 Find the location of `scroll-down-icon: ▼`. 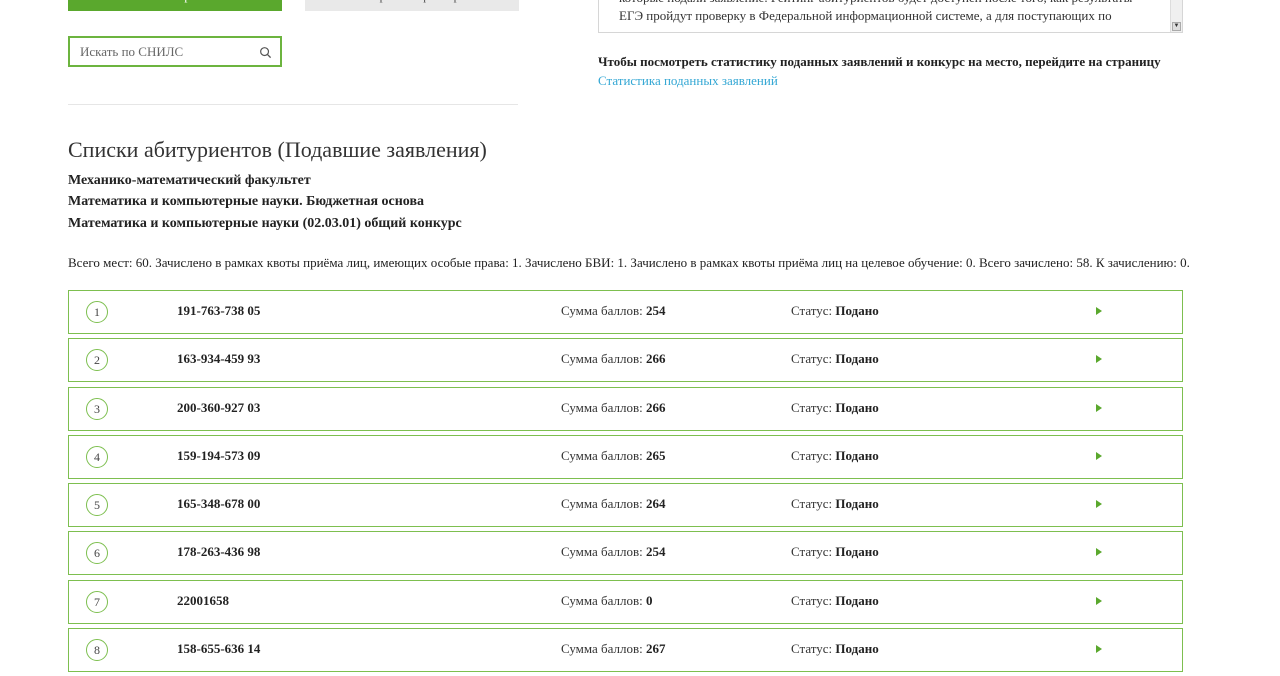

scroll-down-icon: ▼ is located at coordinates (1176, 26).